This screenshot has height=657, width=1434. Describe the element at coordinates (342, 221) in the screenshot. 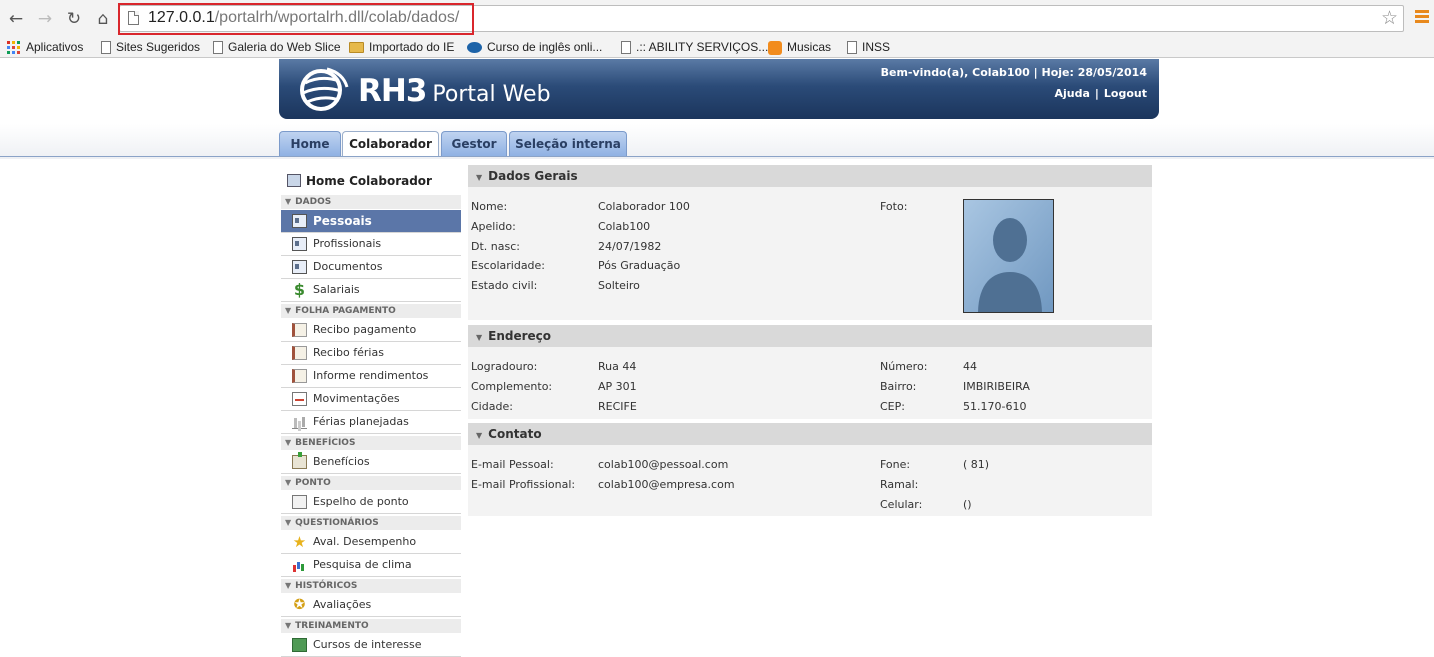

I see `sidebar-item-label: Pessoais` at that location.